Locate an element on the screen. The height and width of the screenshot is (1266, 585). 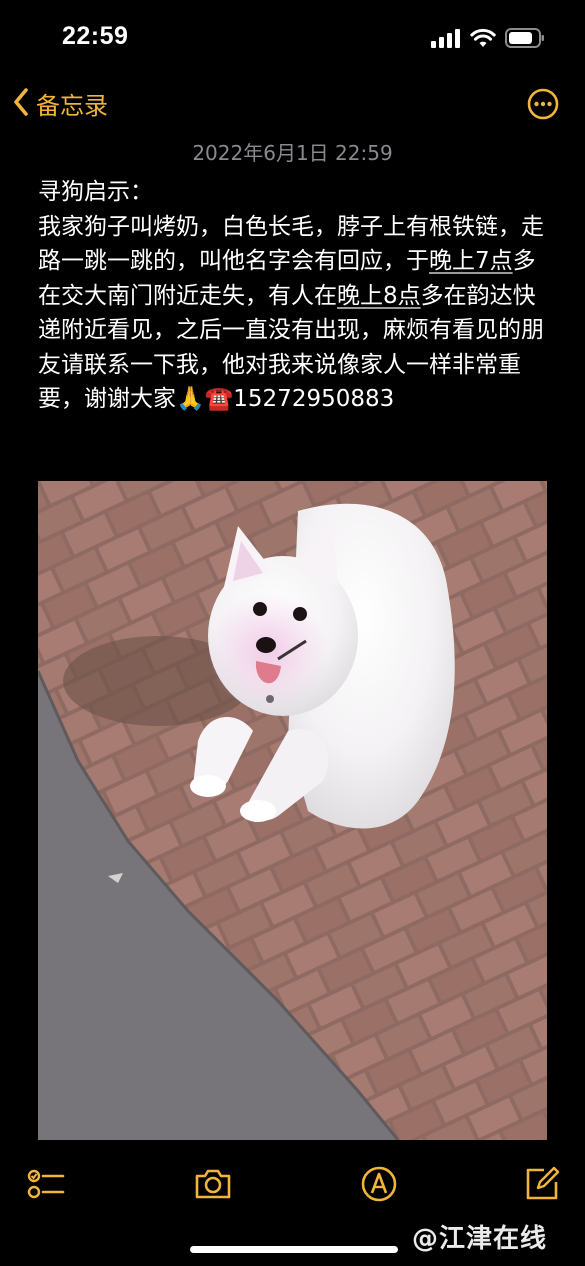
watermark: @江津在线 is located at coordinates (480, 1239).